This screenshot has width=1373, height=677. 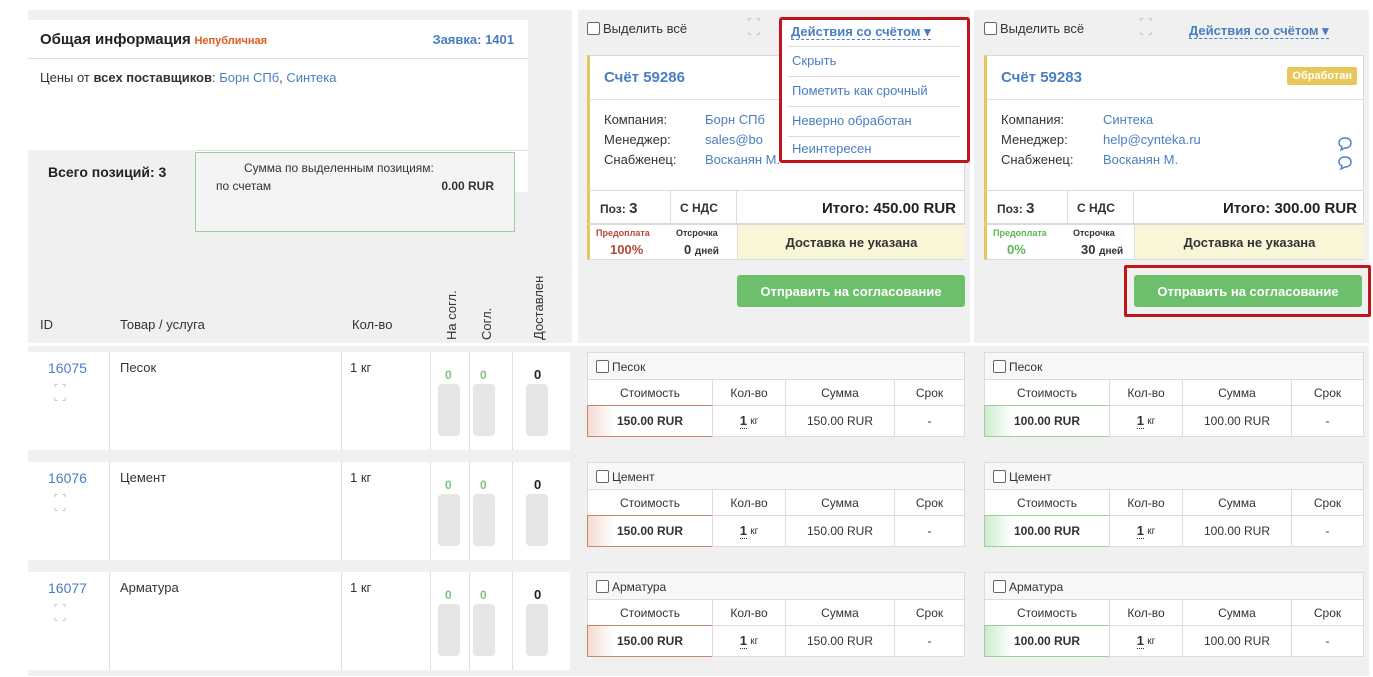 I want to click on manager-label: Менеджер:, so click(x=1034, y=139).